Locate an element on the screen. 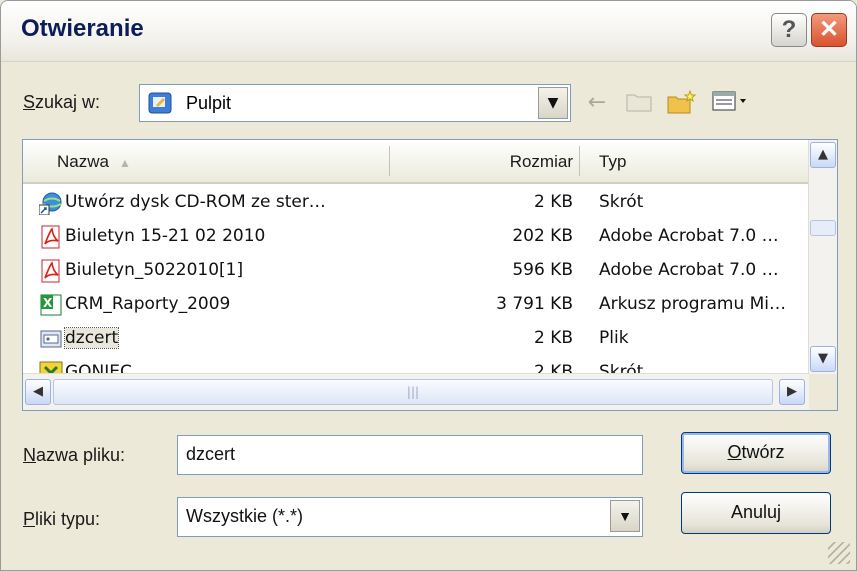 The image size is (857, 571). sort-ascending-icon: ▲ is located at coordinates (124, 163).